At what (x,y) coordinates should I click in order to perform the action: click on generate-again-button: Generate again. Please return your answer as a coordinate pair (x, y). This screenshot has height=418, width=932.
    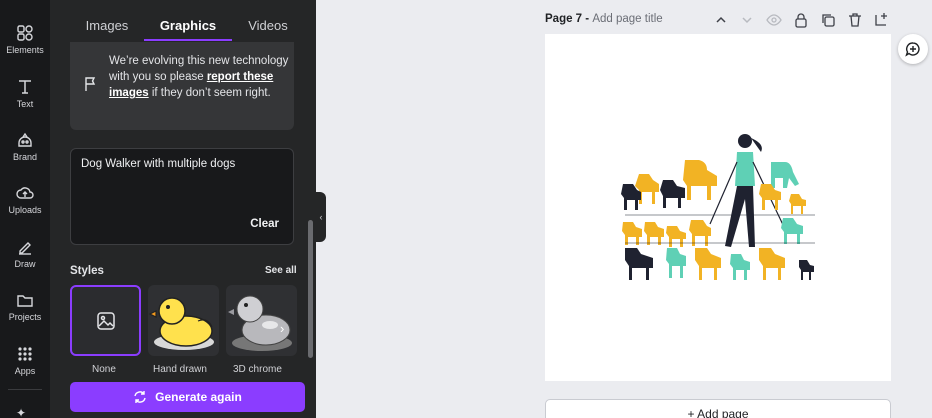
    Looking at the image, I should click on (187, 397).